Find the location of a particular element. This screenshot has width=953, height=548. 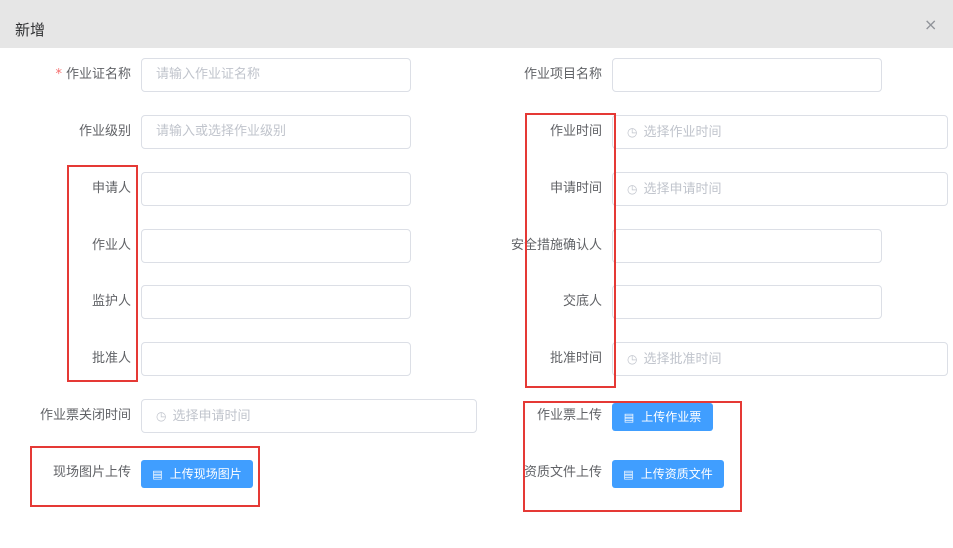

label-worker: 作业人 is located at coordinates (111, 245).